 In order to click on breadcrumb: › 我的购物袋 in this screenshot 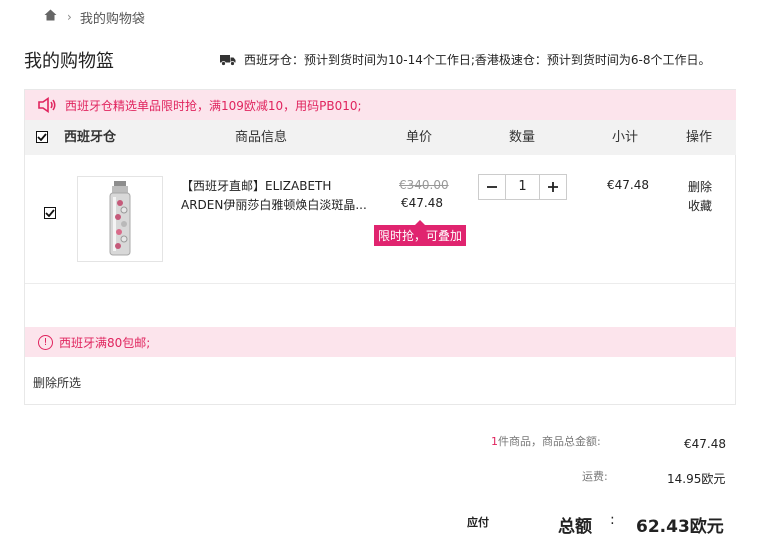, I will do `click(94, 17)`.